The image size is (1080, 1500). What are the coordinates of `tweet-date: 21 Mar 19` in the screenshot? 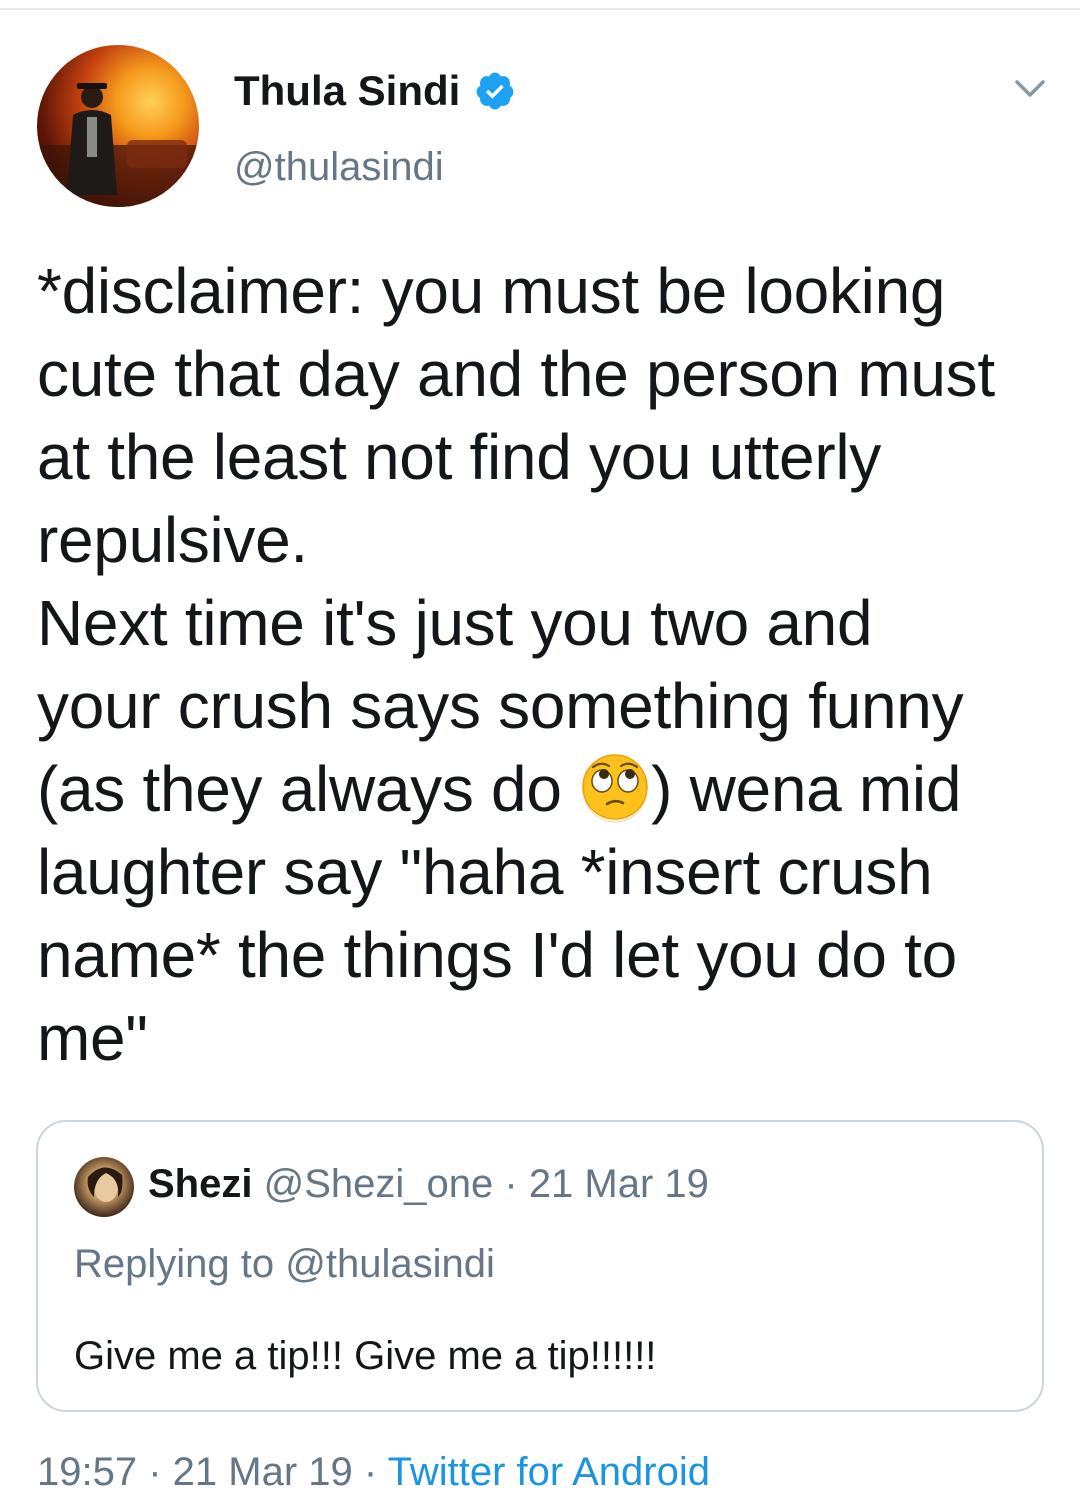 It's located at (262, 1472).